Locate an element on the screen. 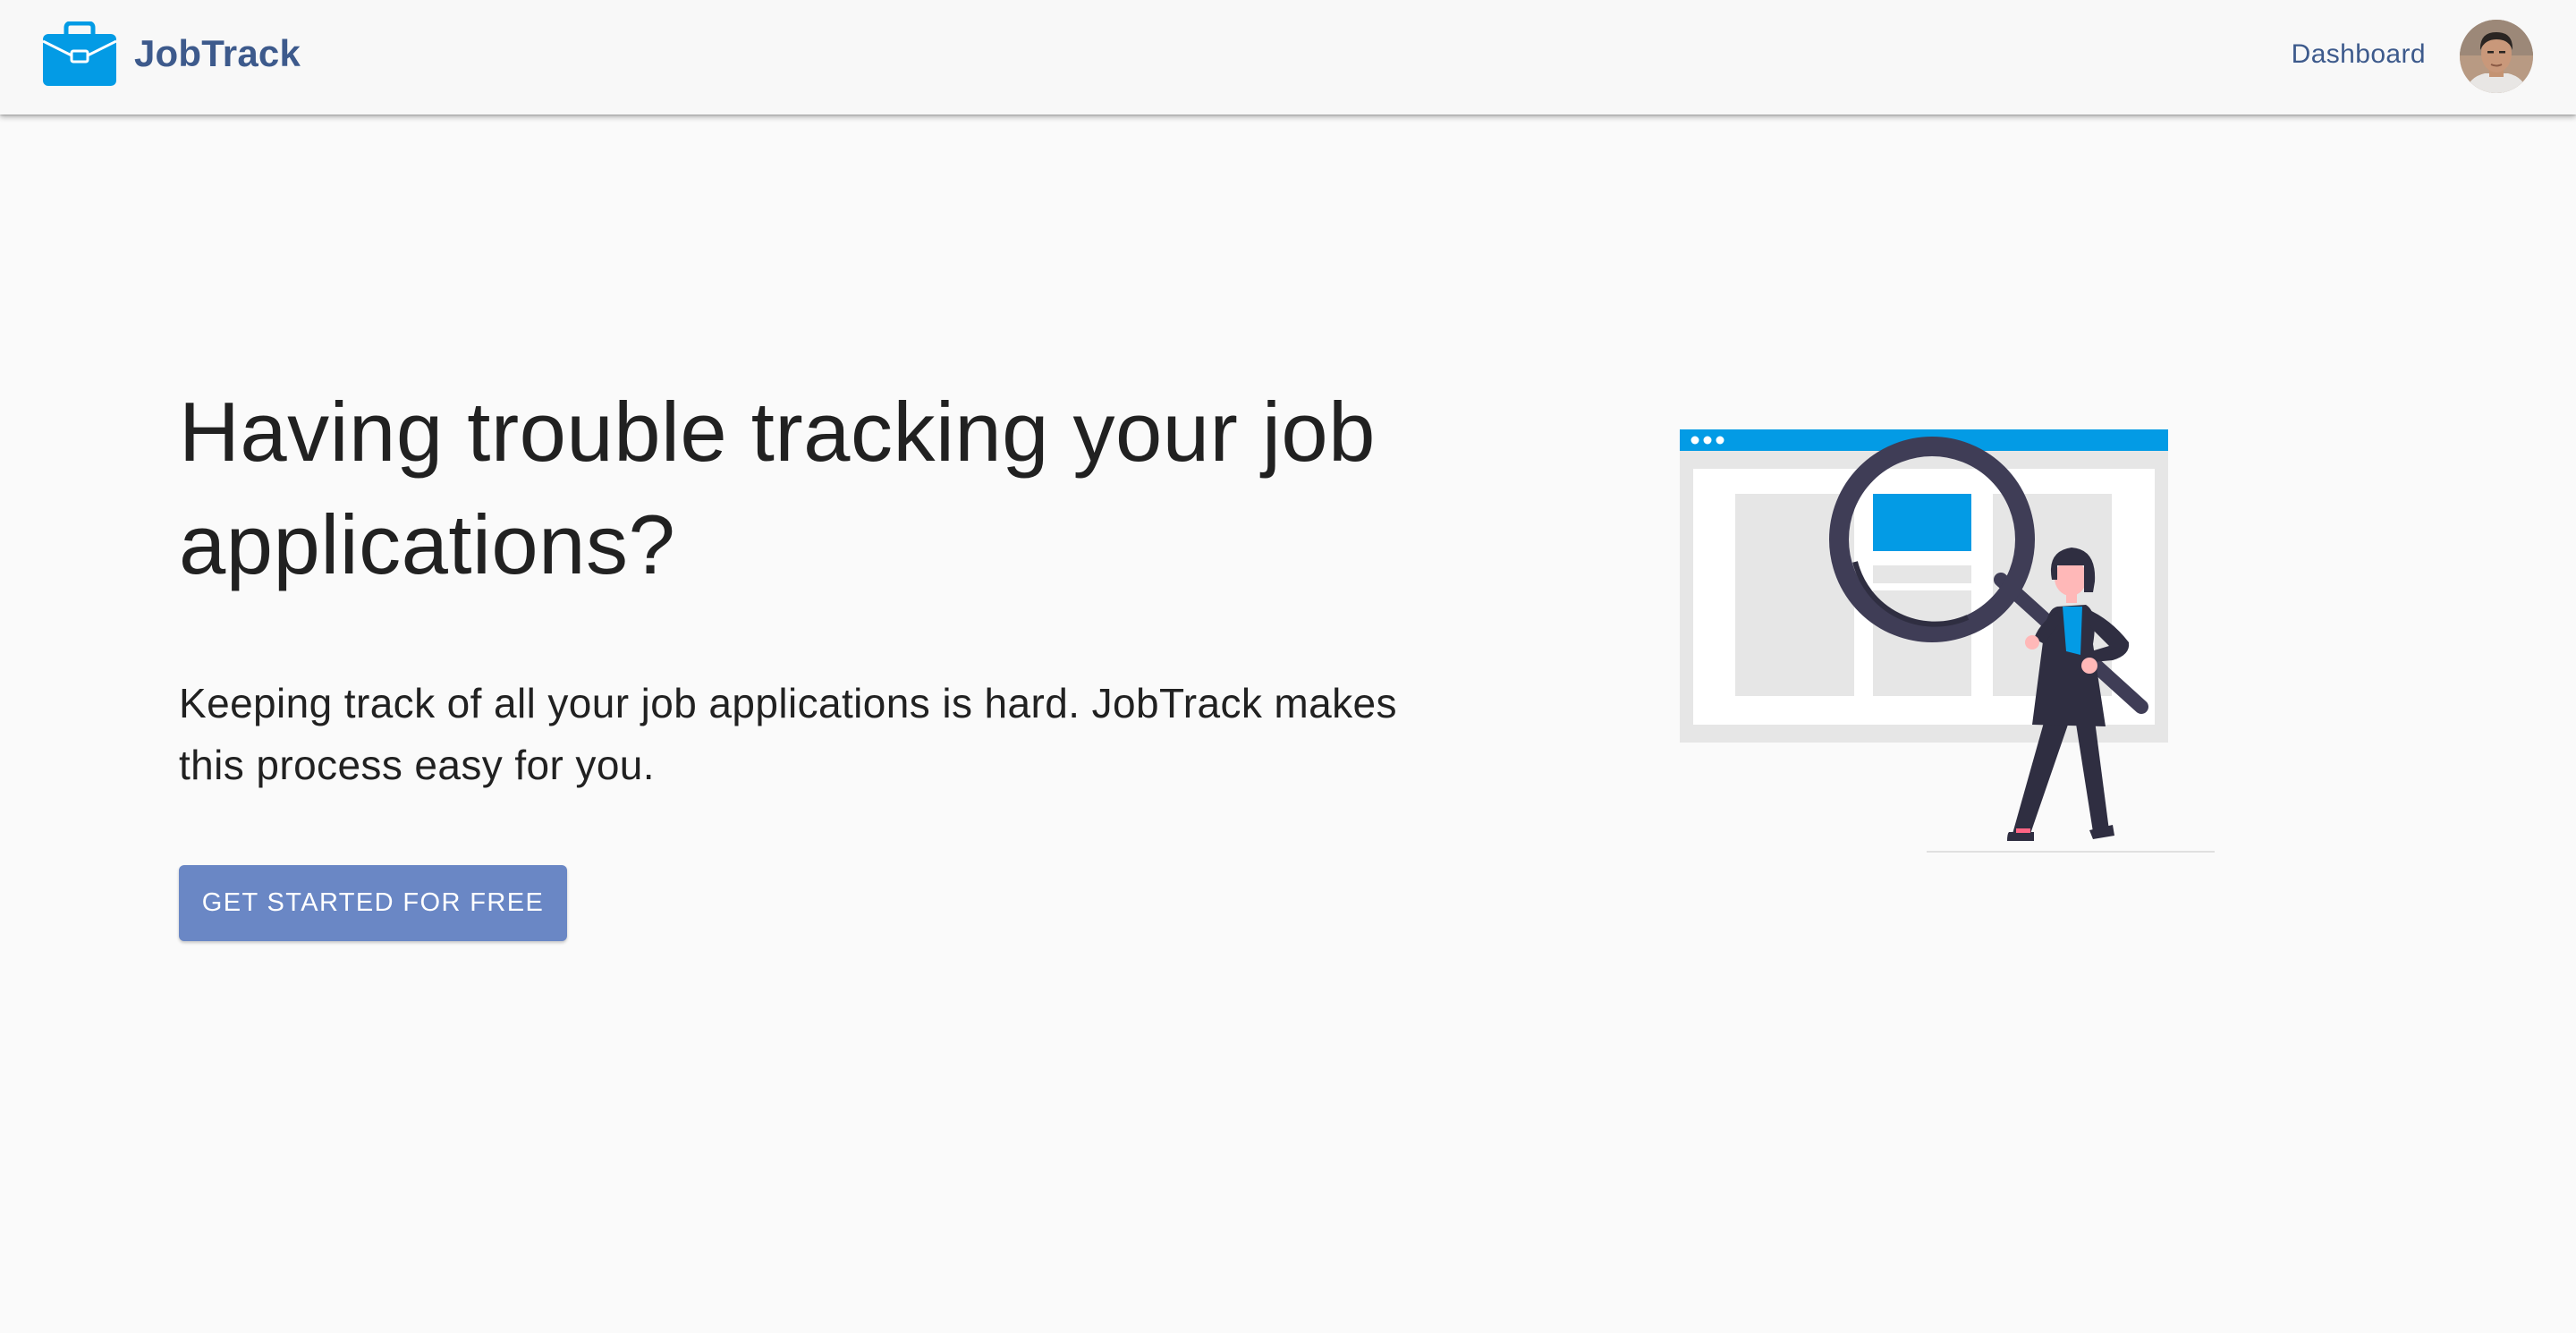  user-photo is located at coordinates (2496, 56).